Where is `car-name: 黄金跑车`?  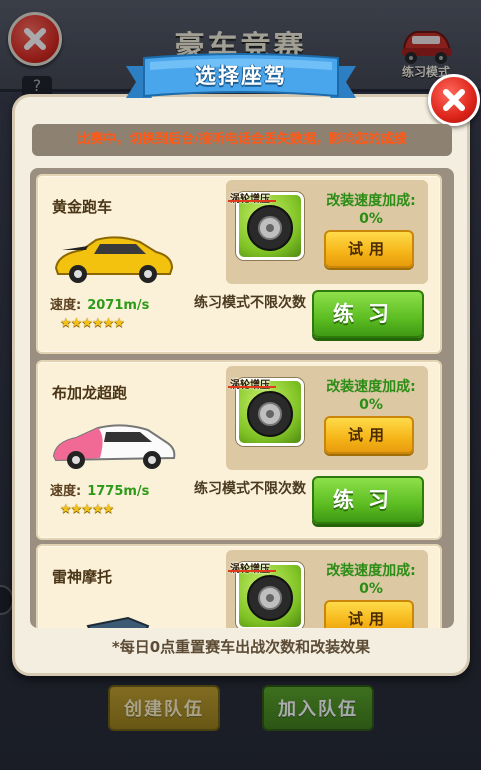
car-name: 黄金跑车 is located at coordinates (82, 207).